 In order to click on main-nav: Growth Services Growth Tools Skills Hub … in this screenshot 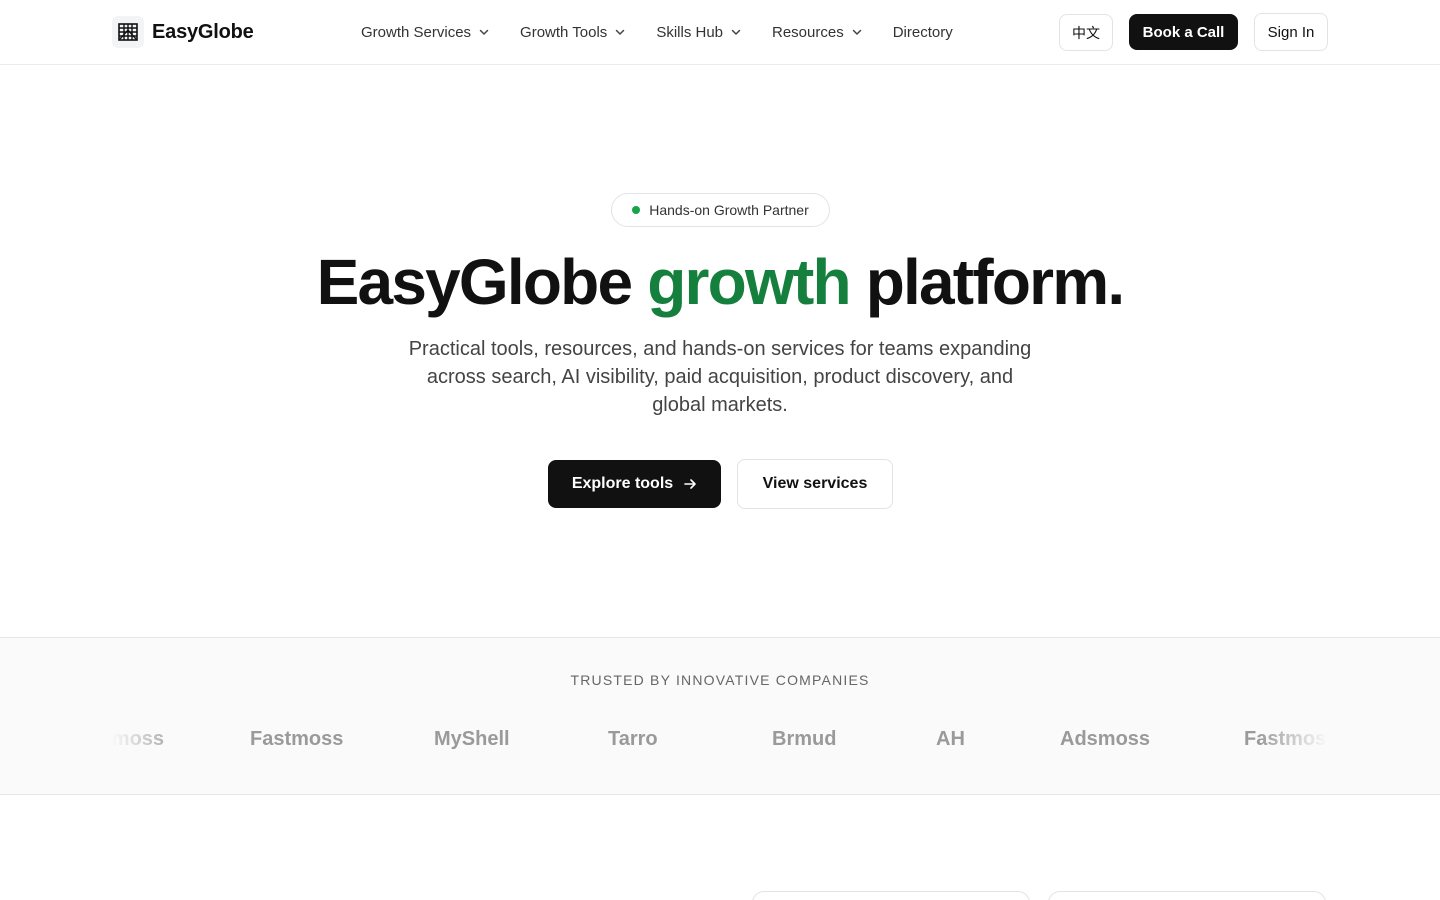, I will do `click(657, 32)`.